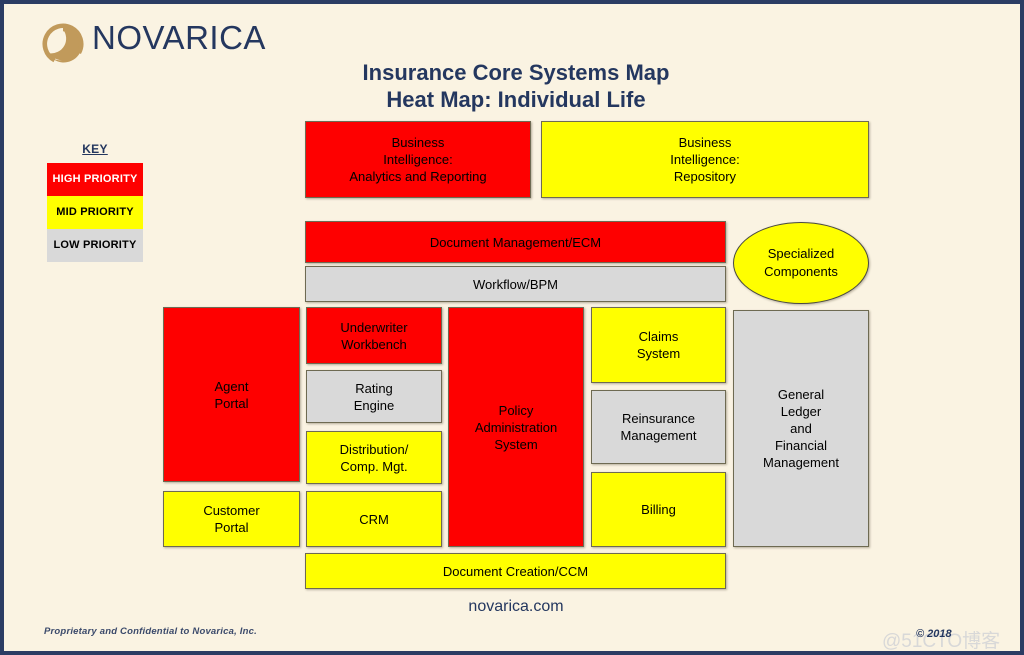  Describe the element at coordinates (515, 284) in the screenshot. I see `box-workflow-bpm: Workflow/BPM` at that location.